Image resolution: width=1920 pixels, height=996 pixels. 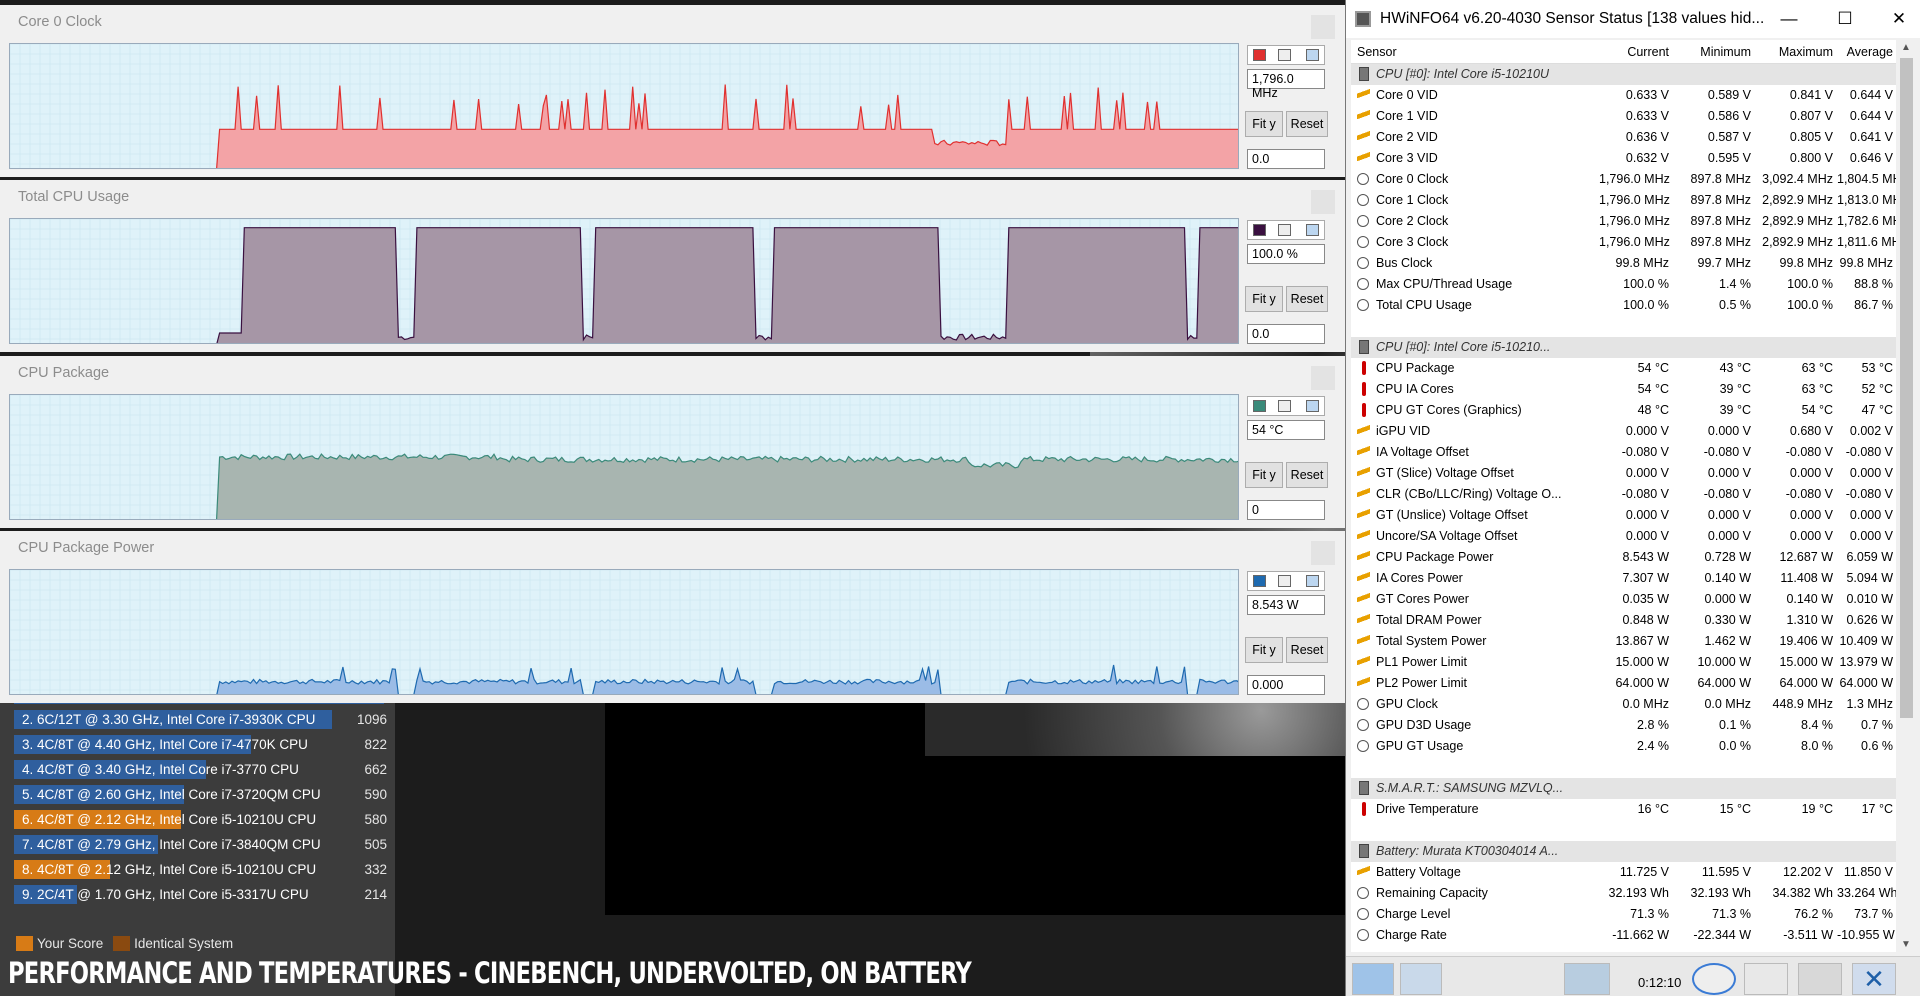 I want to click on maximize-button: ☐, so click(x=1845, y=19).